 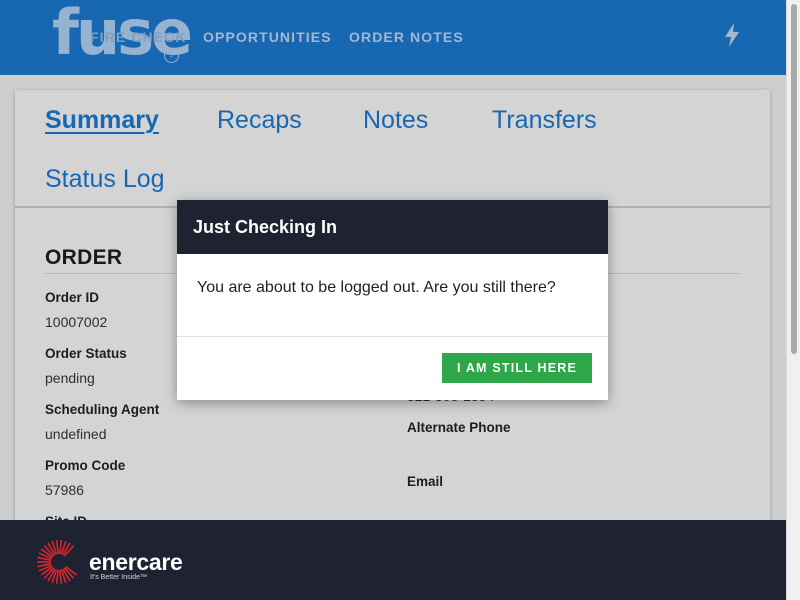 I want to click on dialog-divider, so click(x=392, y=336).